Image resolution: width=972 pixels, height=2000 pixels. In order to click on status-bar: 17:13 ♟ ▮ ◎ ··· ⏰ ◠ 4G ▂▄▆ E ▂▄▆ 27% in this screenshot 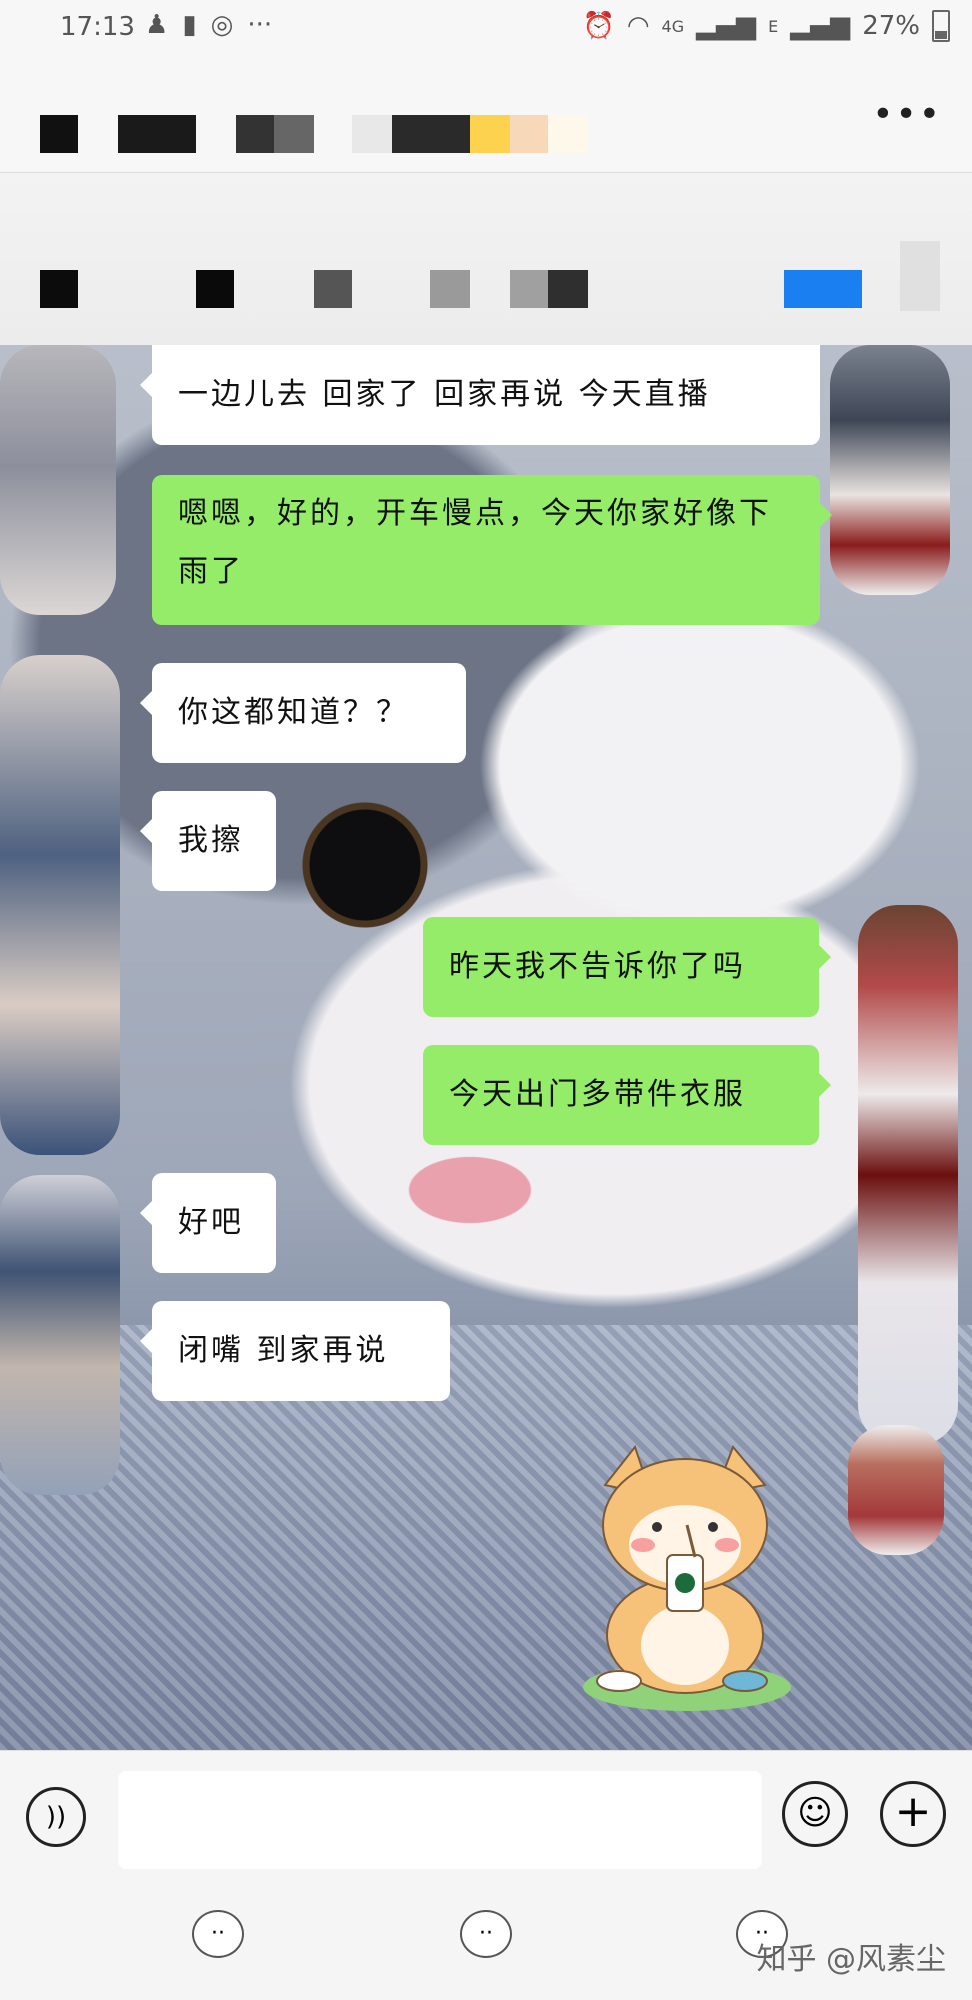, I will do `click(486, 30)`.